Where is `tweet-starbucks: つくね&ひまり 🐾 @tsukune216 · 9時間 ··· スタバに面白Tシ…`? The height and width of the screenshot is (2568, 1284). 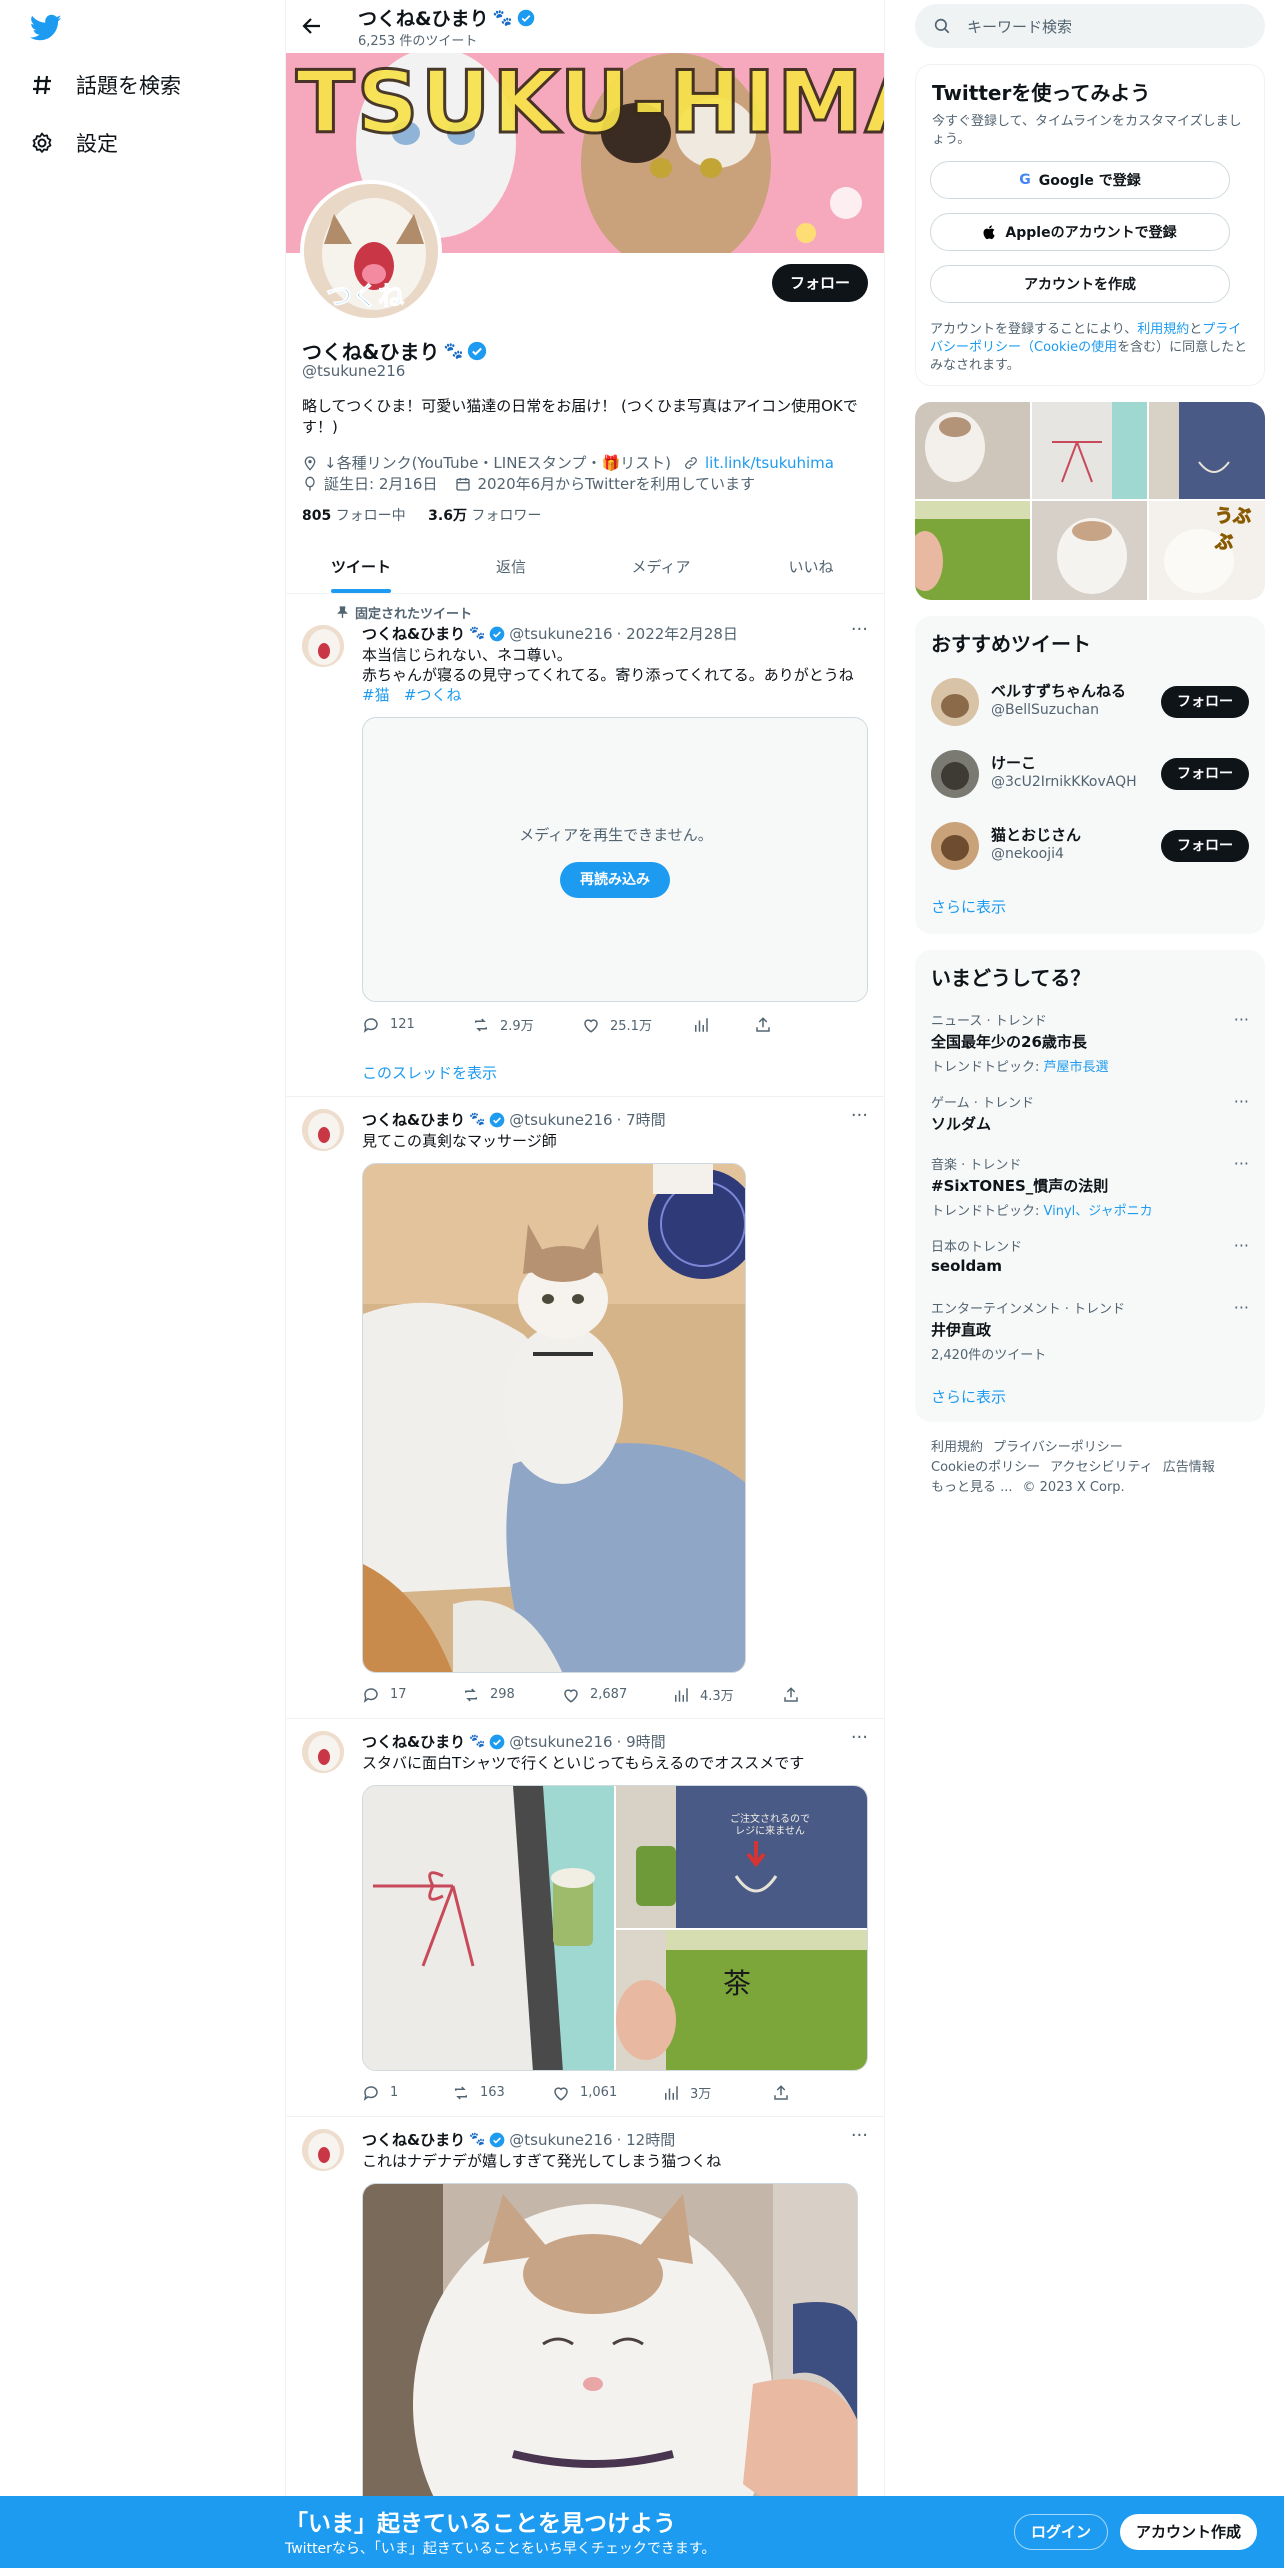
tweet-starbucks: つくね&ひまり 🐾 @tsukune216 · 9時間 ··· スタバに面白Tシ… is located at coordinates (585, 1918).